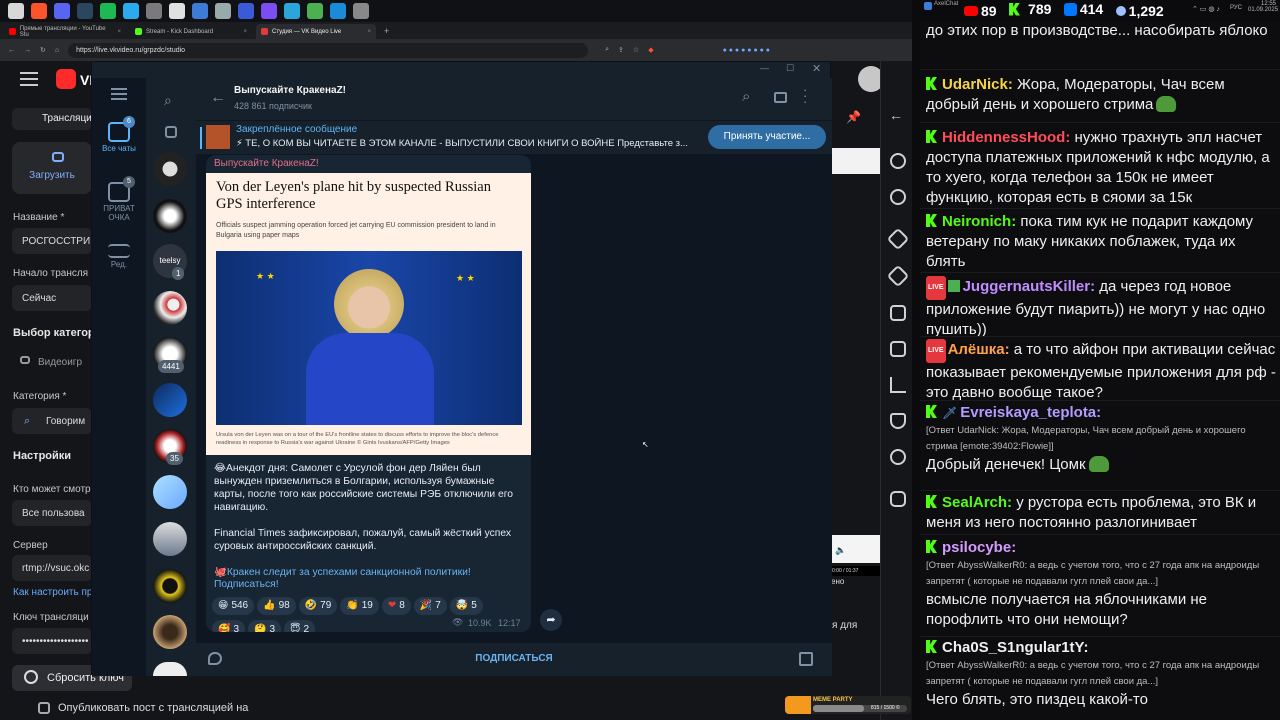 The height and width of the screenshot is (720, 1280). I want to click on tab-broadcasts: Трансляци, so click(52, 119).